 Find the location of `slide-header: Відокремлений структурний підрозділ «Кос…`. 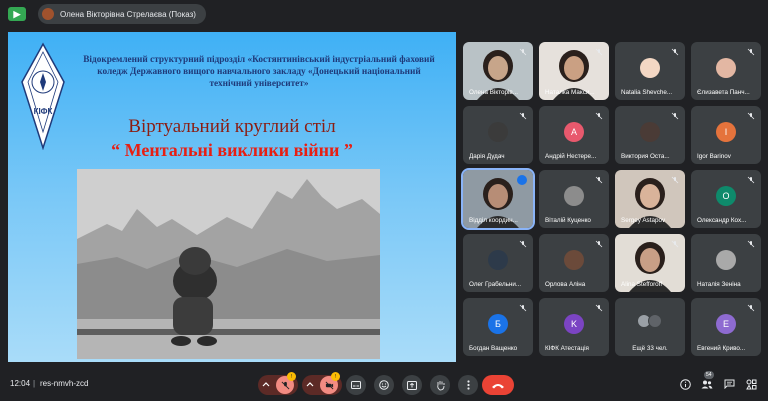

slide-header: Відокремлений структурний підрозділ «Кос… is located at coordinates (259, 72).